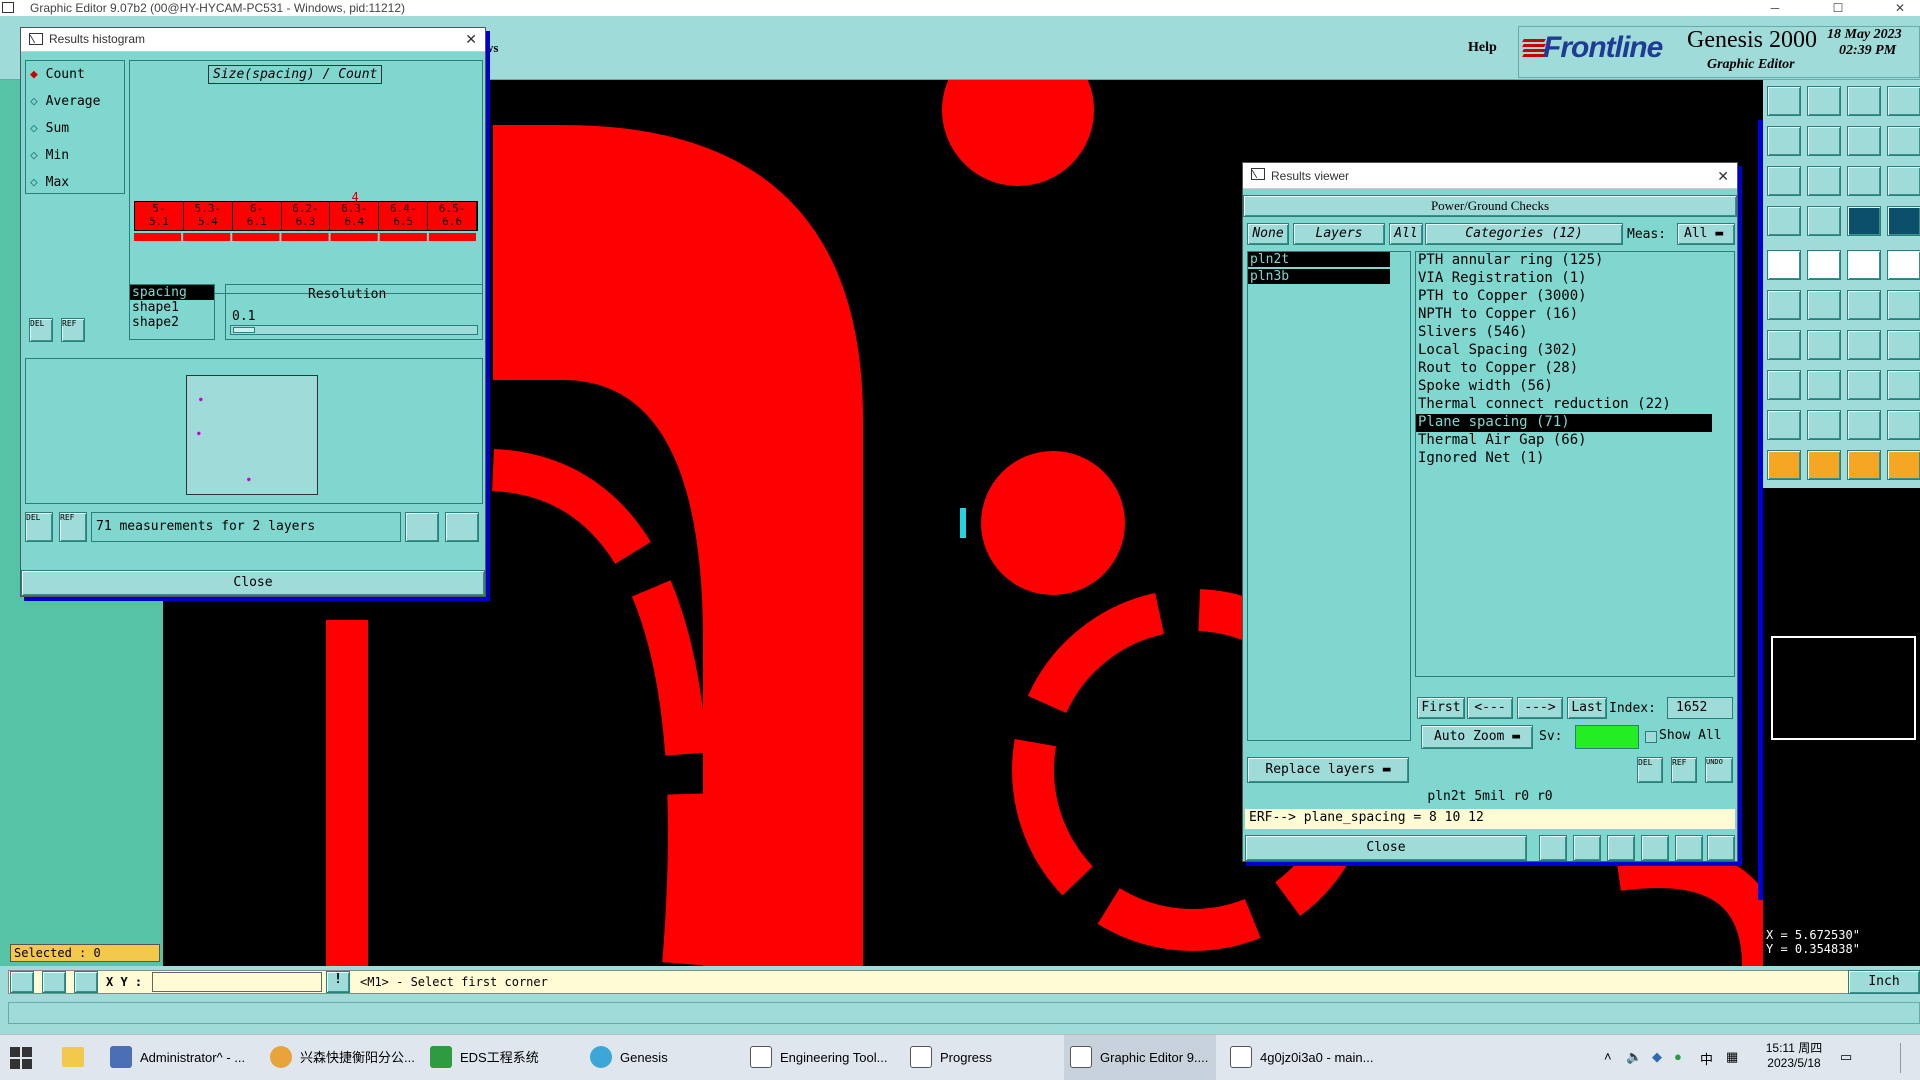 The height and width of the screenshot is (1080, 1920). Describe the element at coordinates (1441, 708) in the screenshot. I see `first-button: First` at that location.